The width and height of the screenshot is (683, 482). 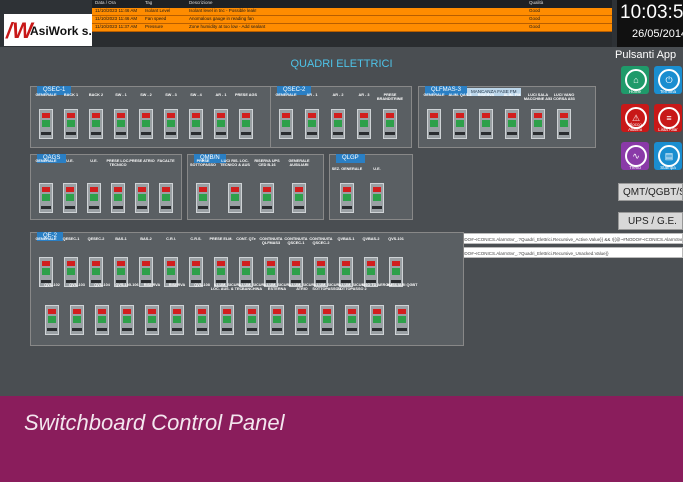 I want to click on nav-ups-button: UPS / G.E., so click(x=650, y=221).